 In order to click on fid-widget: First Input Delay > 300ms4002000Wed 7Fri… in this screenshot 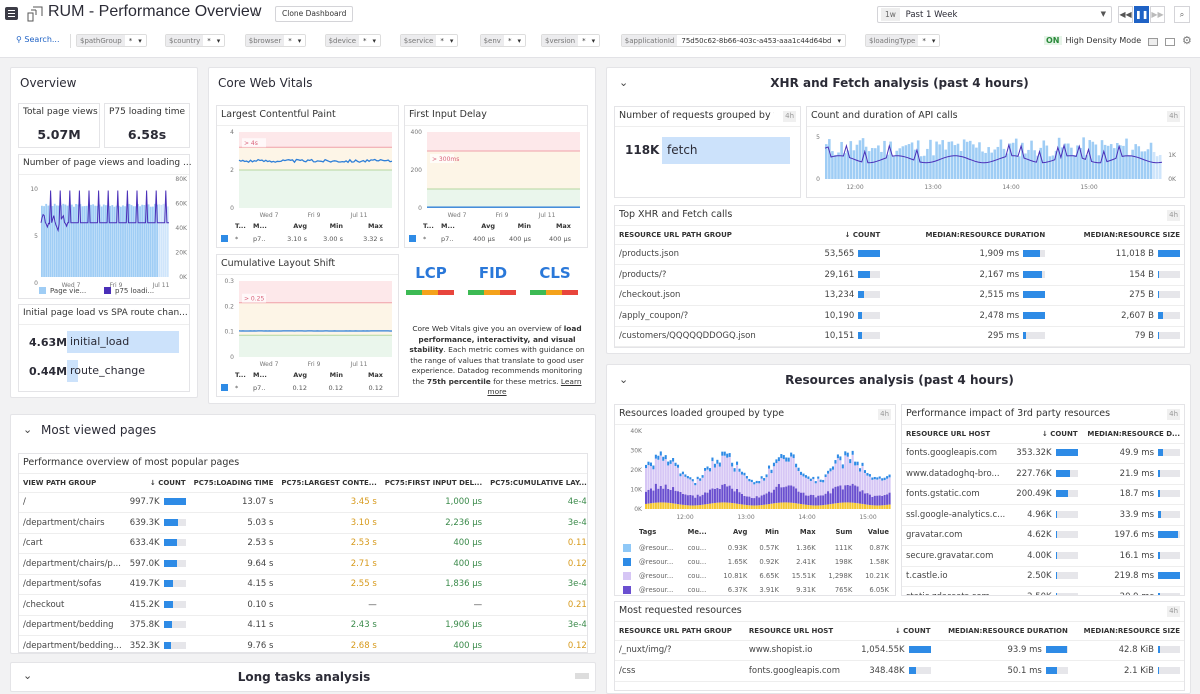, I will do `click(496, 176)`.